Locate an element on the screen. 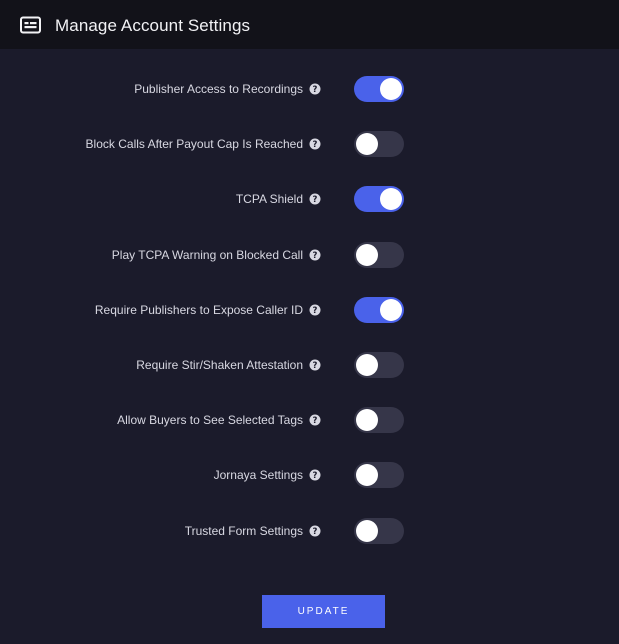 This screenshot has width=619, height=644. setting-row: Jornaya Settings? is located at coordinates (309, 475).